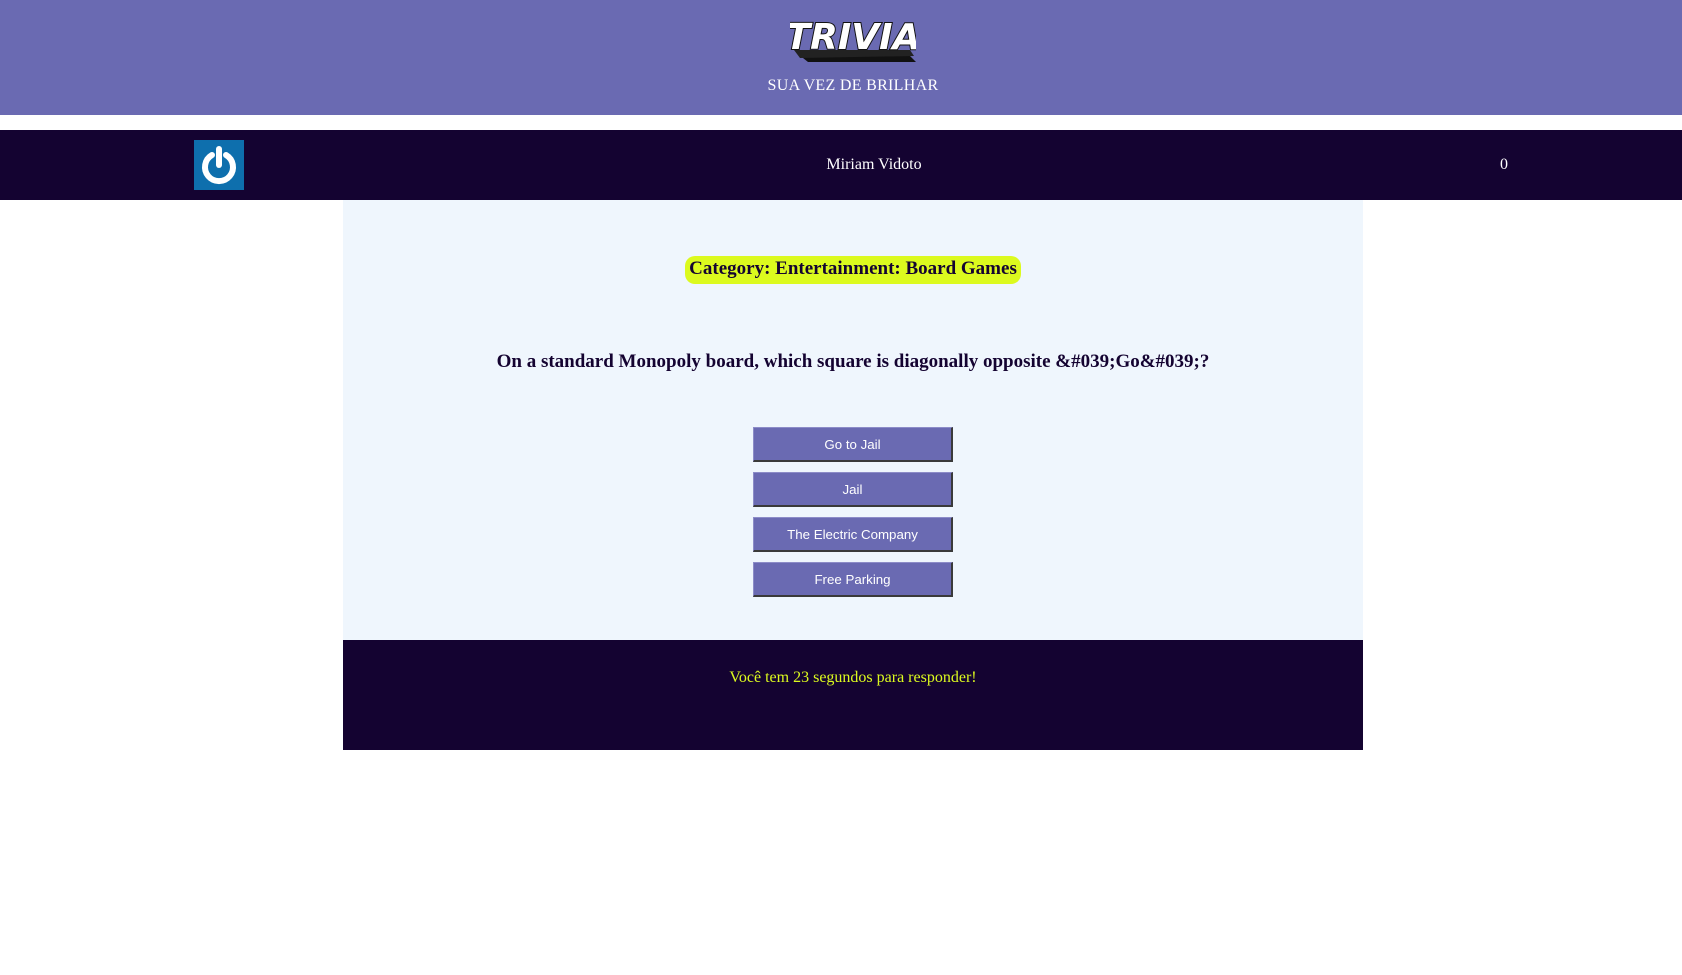 Image resolution: width=1682 pixels, height=975 pixels. I want to click on answer-button: Free Parking, so click(853, 579).